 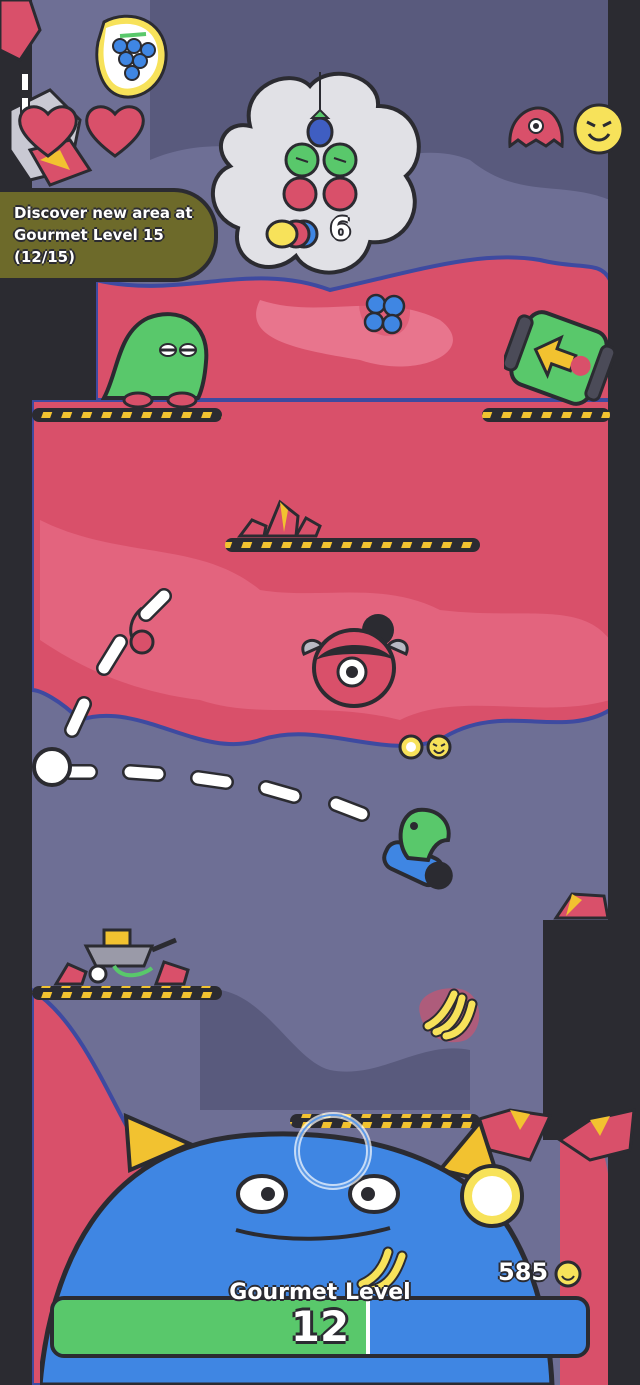 What do you see at coordinates (333, 1151) in the screenshot?
I see `target-ring` at bounding box center [333, 1151].